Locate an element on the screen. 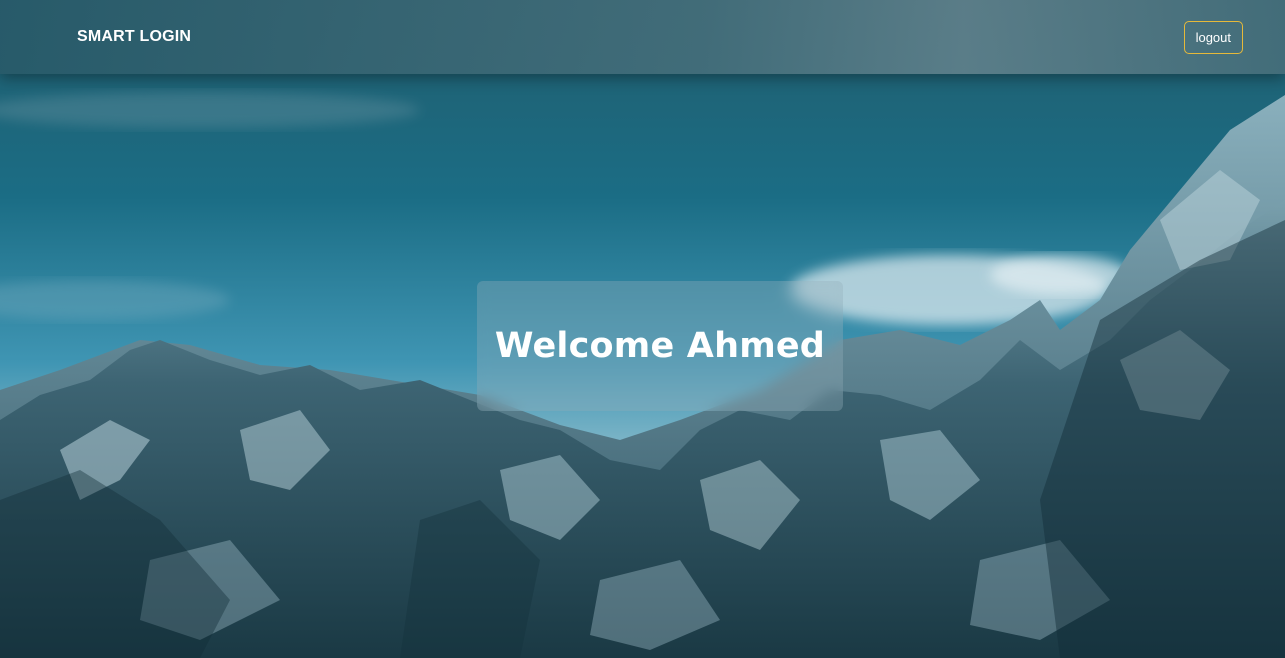 This screenshot has height=658, width=1285. welcome-heading: Welcome Ahmed is located at coordinates (660, 346).